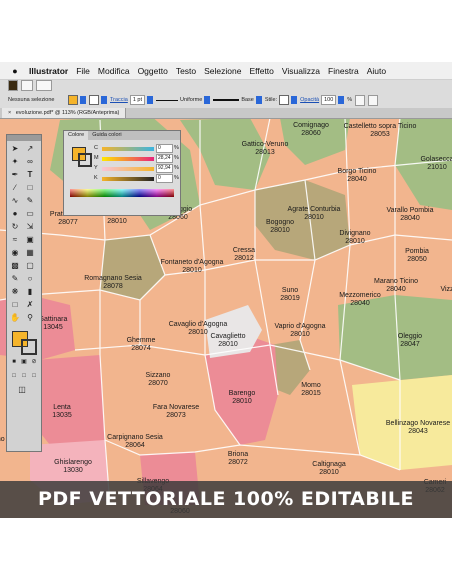 The image size is (452, 584). I want to click on artboard-tool-icon: □, so click(15, 305).